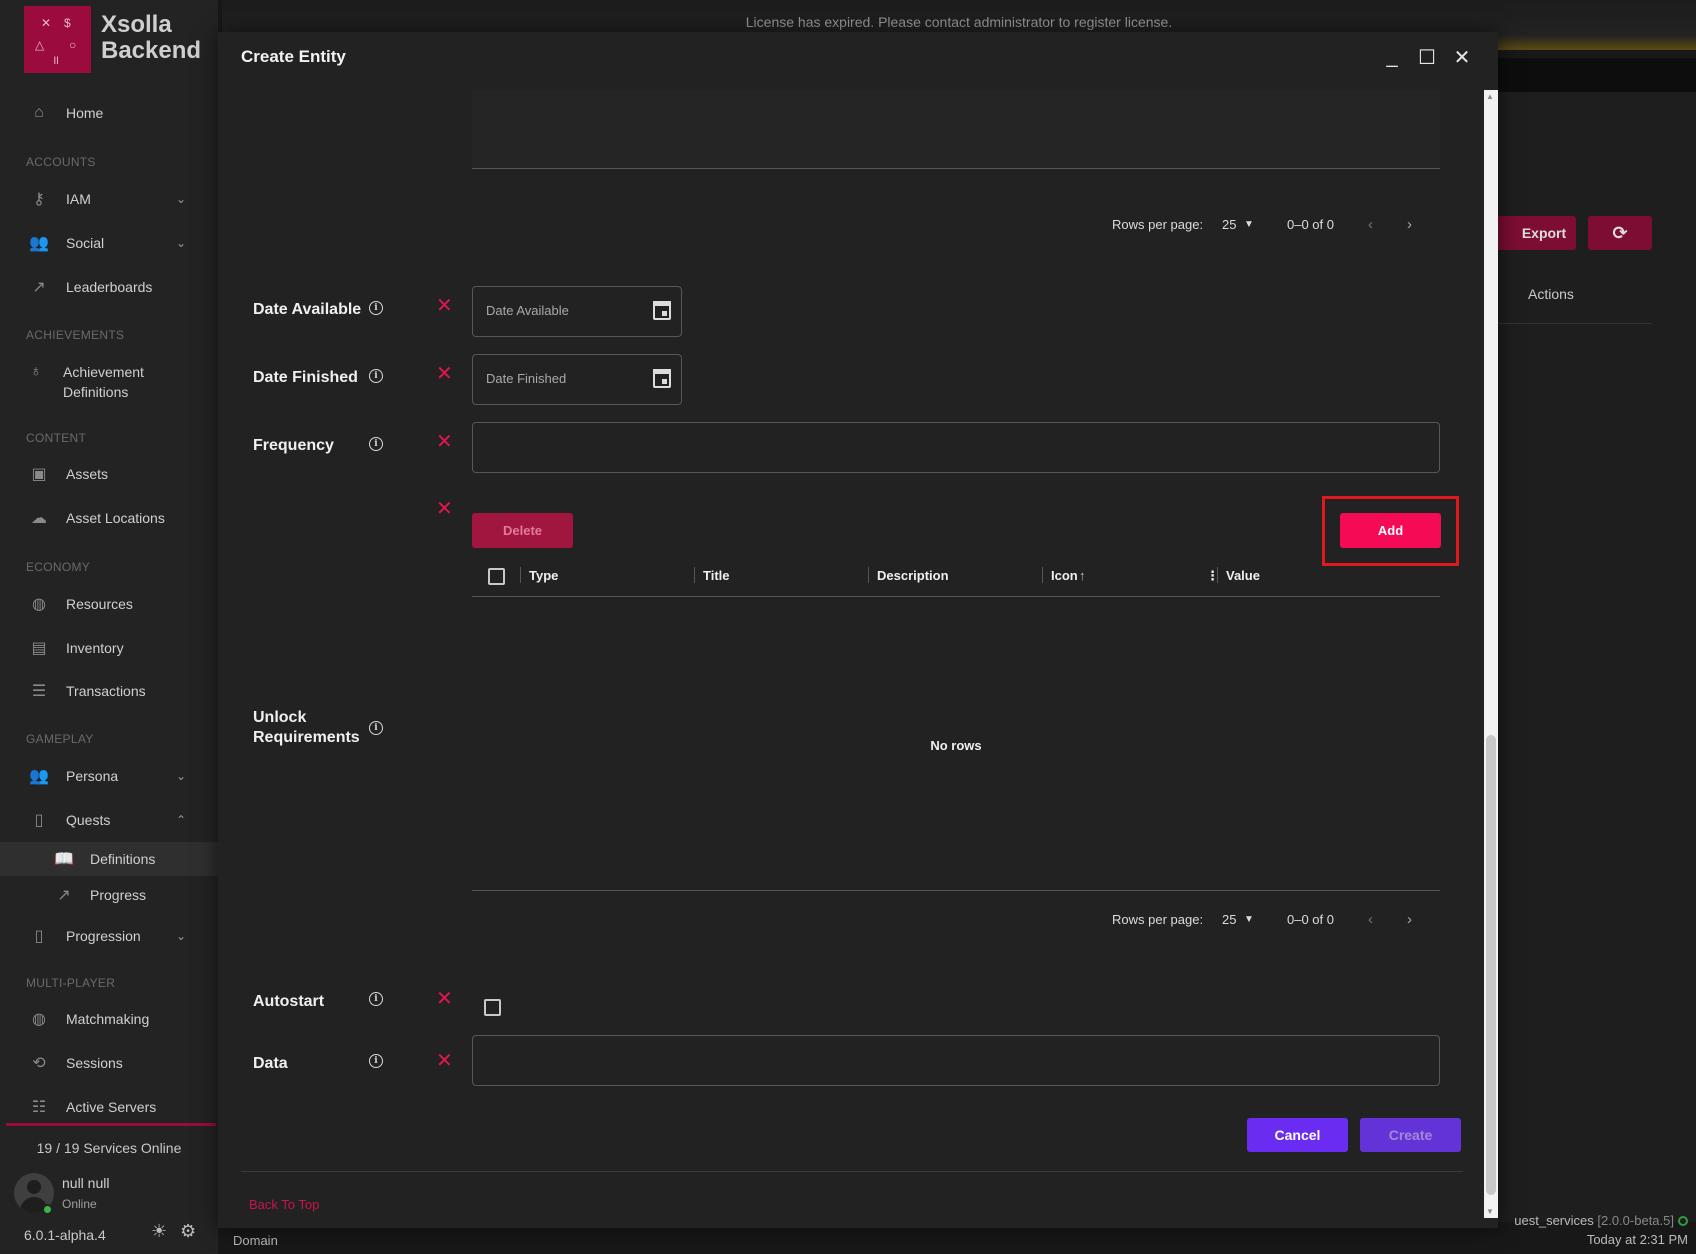 The image size is (1696, 1254). I want to click on no-rows-text: No rows, so click(956, 745).